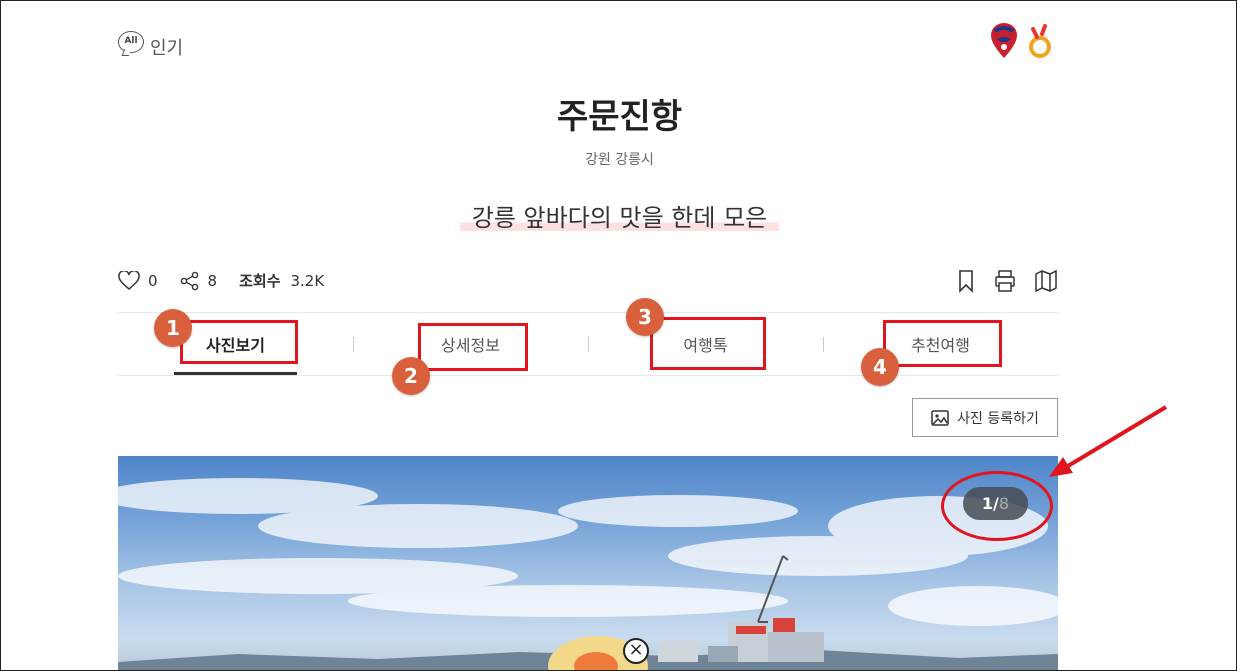 This screenshot has height=671, width=1237. What do you see at coordinates (167, 48) in the screenshot?
I see `popular-label: 인기` at bounding box center [167, 48].